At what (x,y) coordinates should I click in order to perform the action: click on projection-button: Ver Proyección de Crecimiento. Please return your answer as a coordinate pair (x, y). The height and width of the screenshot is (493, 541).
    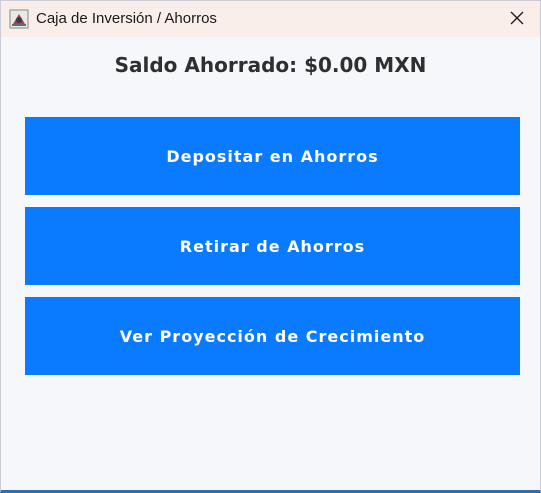
    Looking at the image, I should click on (272, 336).